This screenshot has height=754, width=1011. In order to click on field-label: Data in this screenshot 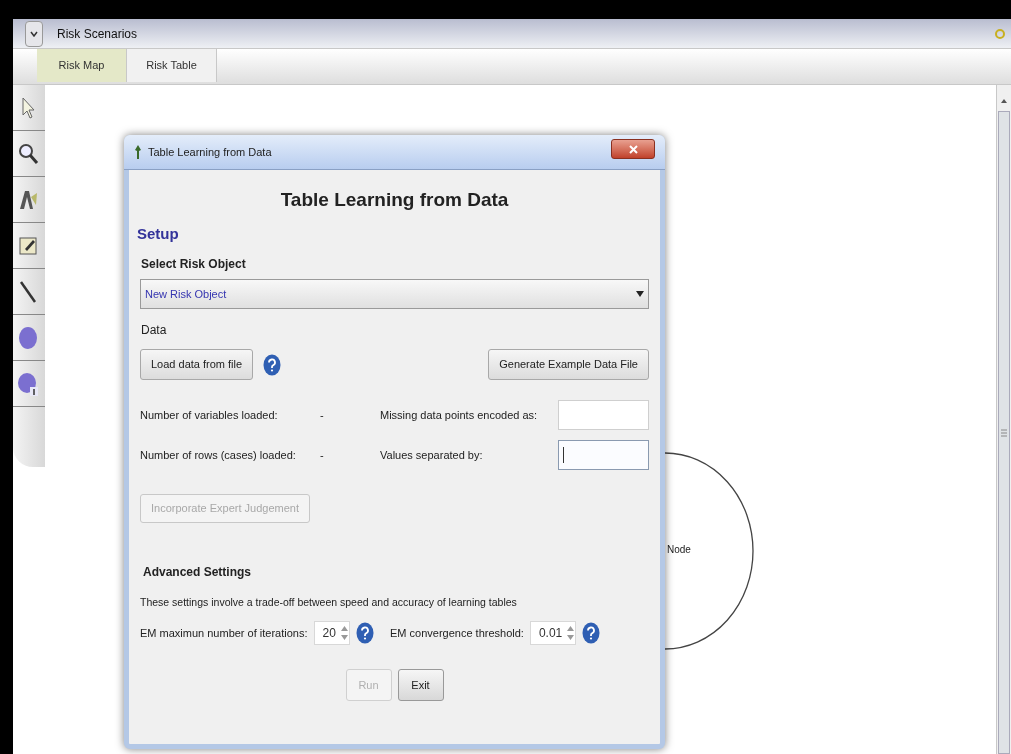, I will do `click(154, 330)`.